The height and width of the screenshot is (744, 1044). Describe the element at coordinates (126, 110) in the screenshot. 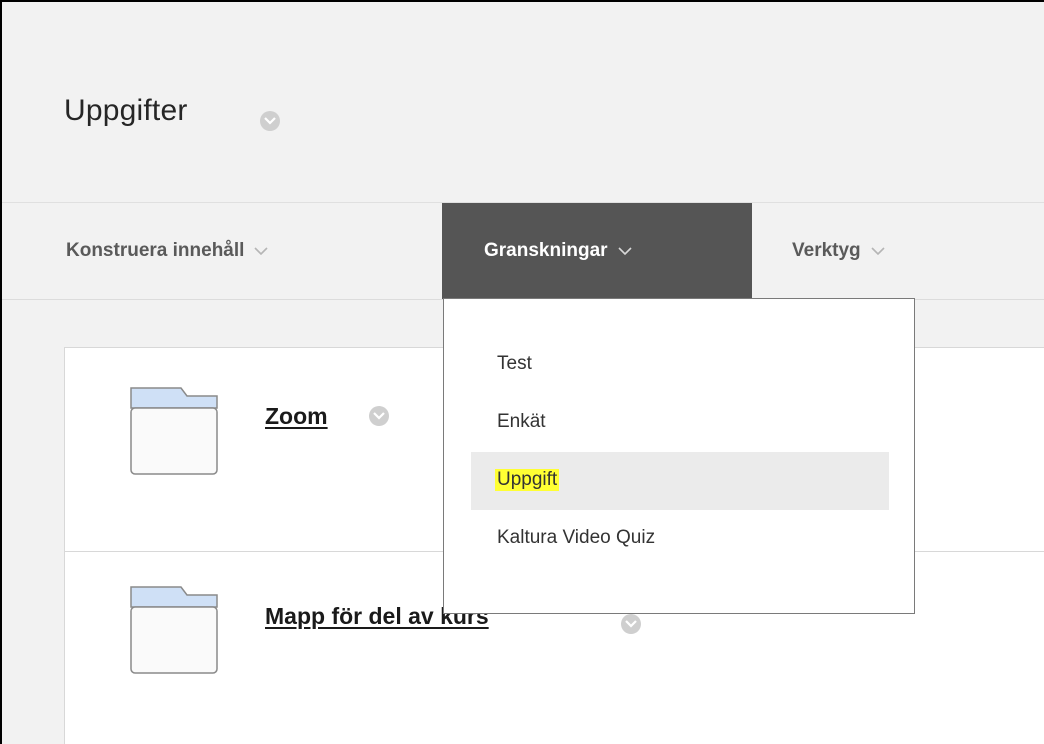

I see `page-title: Uppgifter` at that location.